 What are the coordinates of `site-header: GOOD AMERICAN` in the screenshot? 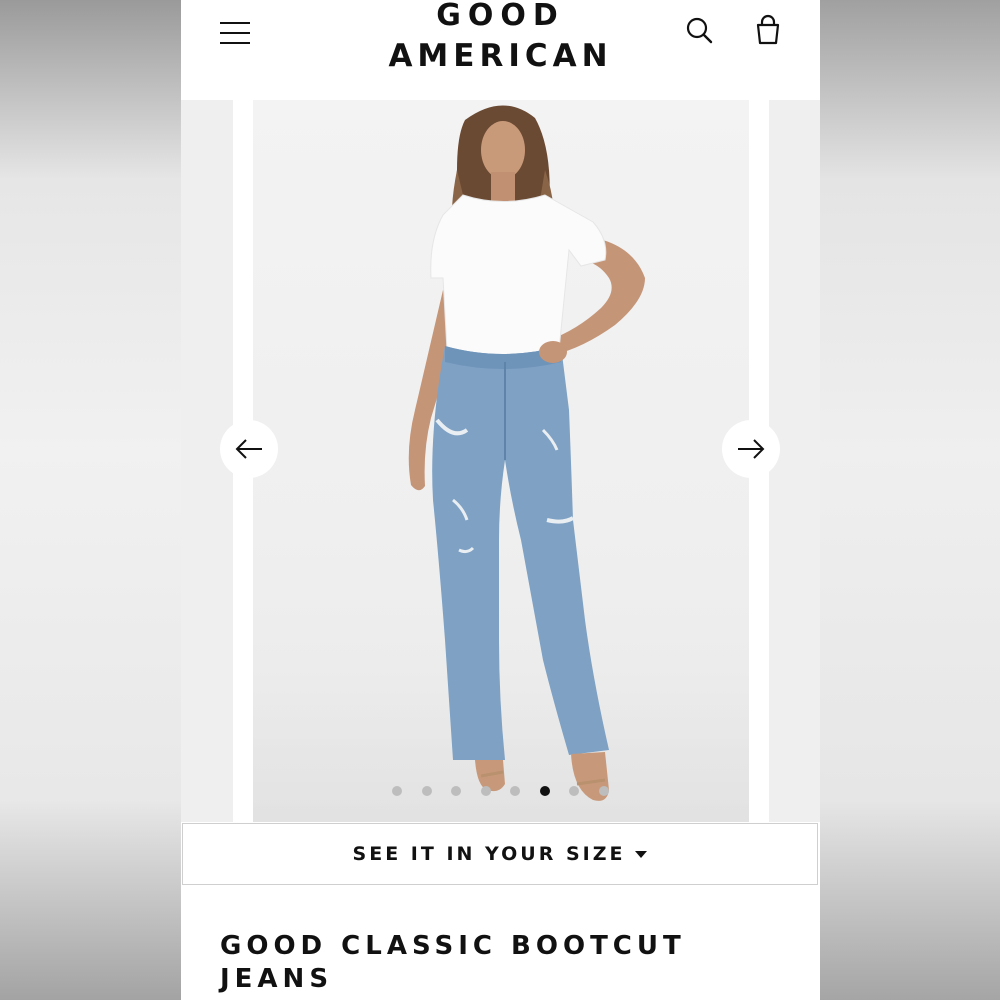 It's located at (500, 50).